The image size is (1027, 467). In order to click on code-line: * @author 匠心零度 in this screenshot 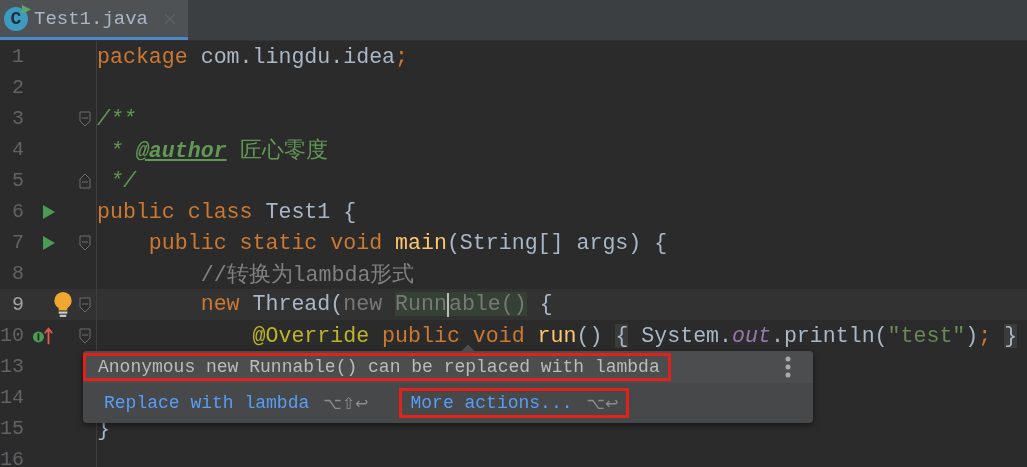, I will do `click(218, 150)`.